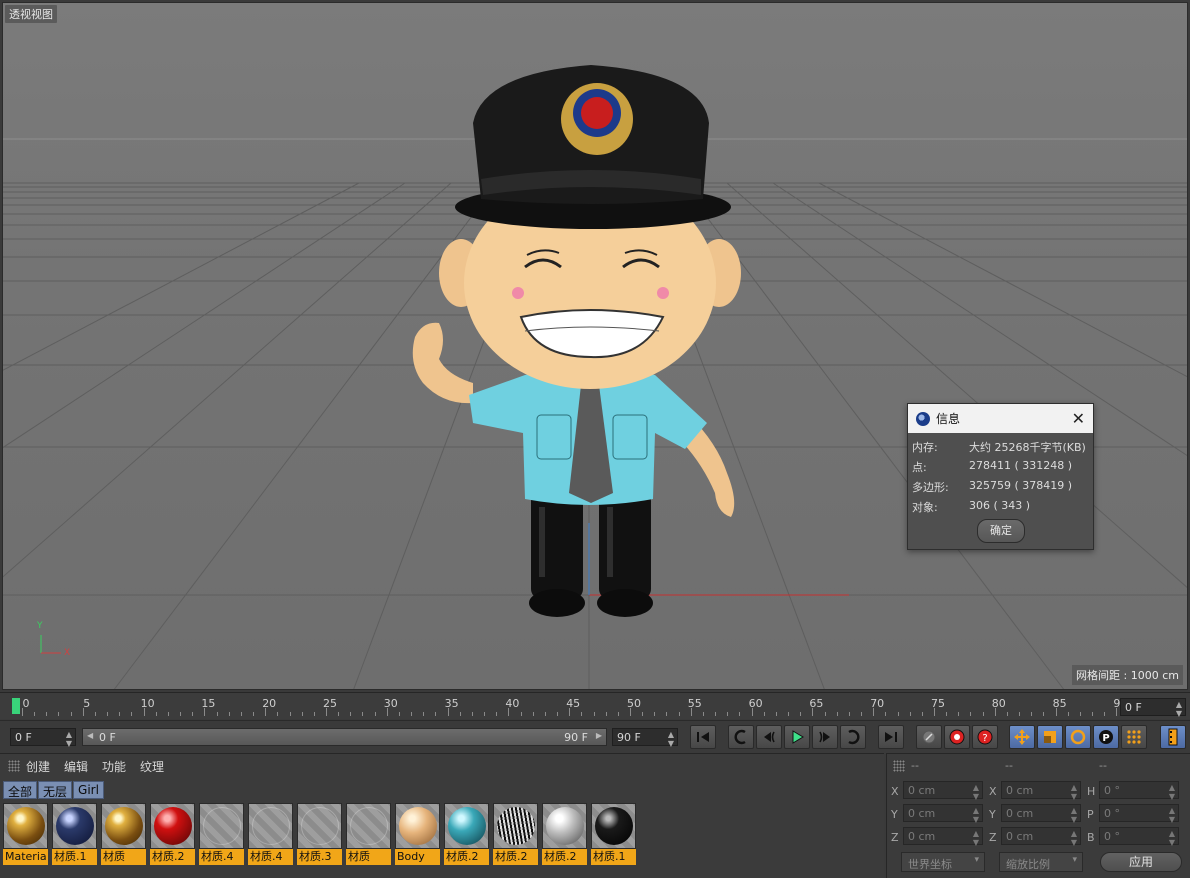 The width and height of the screenshot is (1190, 878). What do you see at coordinates (1134, 737) in the screenshot?
I see `point-level-key-button` at bounding box center [1134, 737].